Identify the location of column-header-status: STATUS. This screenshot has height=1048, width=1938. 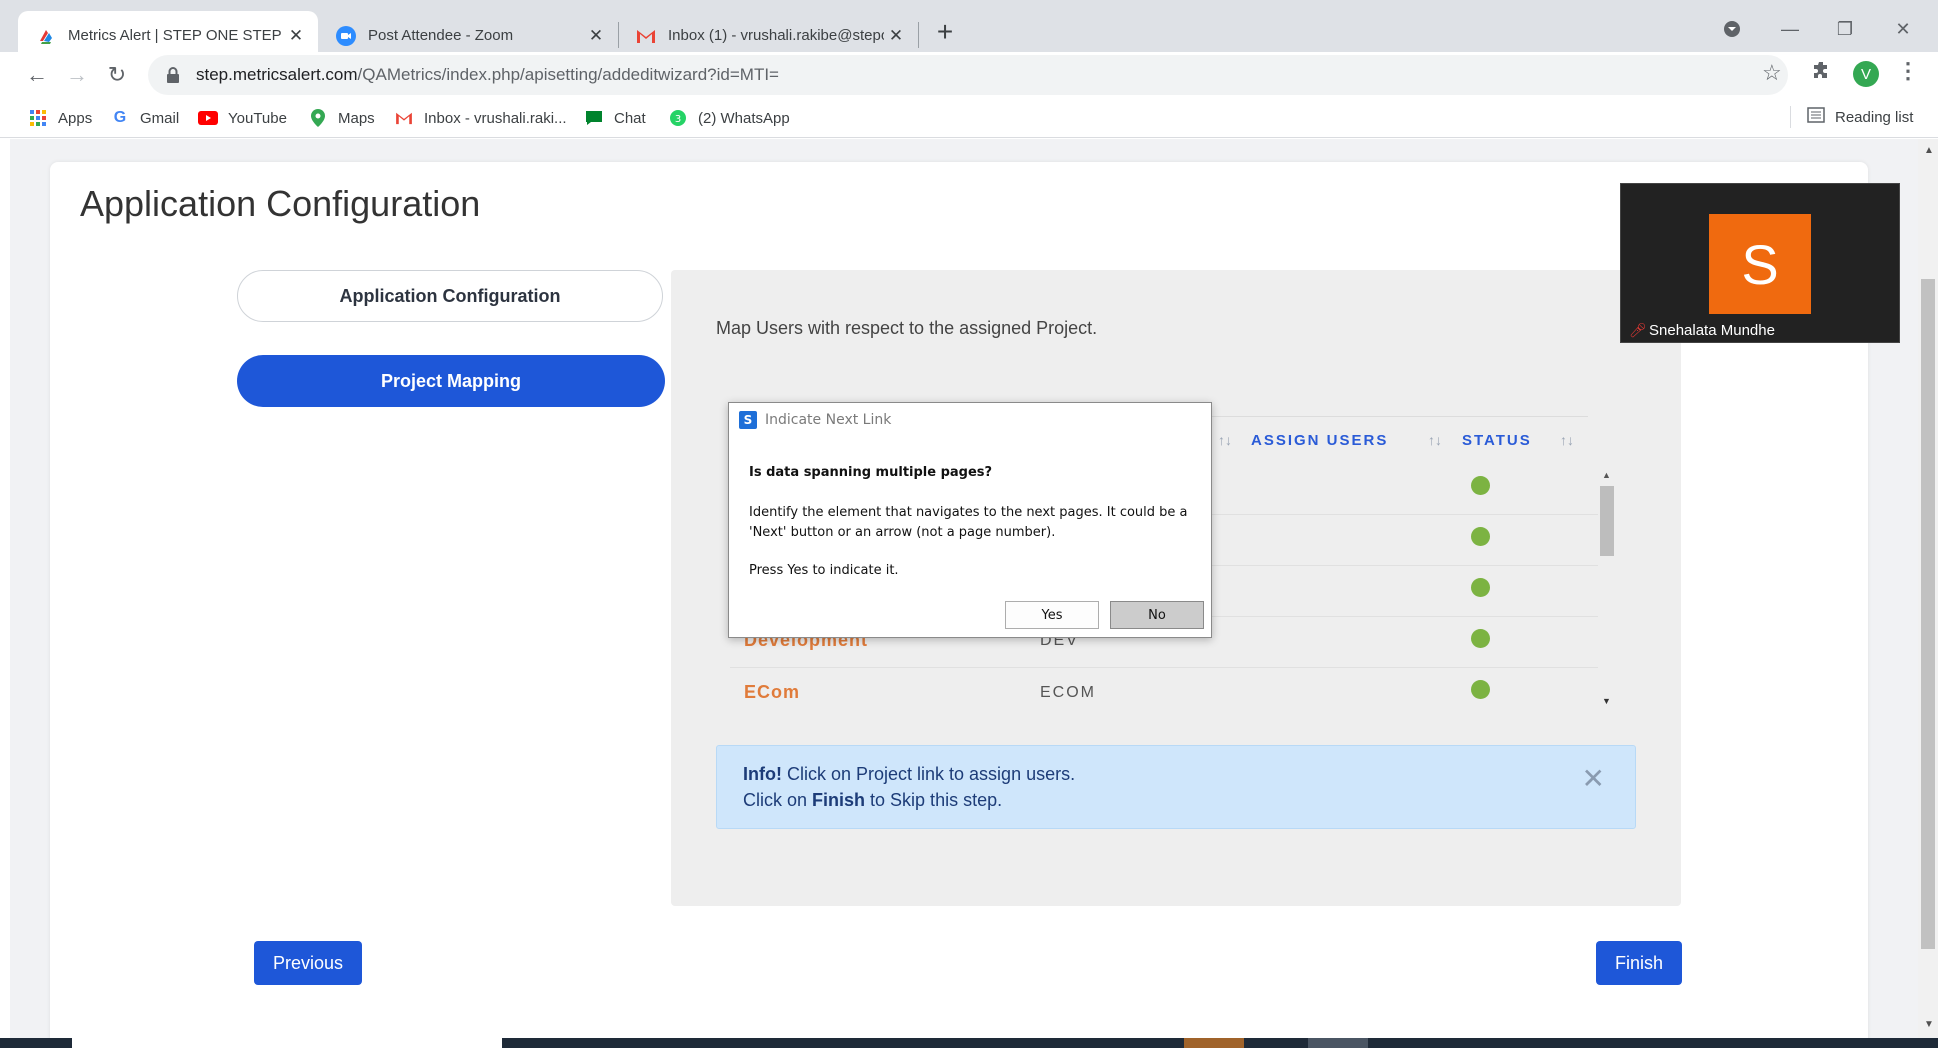
(1497, 440).